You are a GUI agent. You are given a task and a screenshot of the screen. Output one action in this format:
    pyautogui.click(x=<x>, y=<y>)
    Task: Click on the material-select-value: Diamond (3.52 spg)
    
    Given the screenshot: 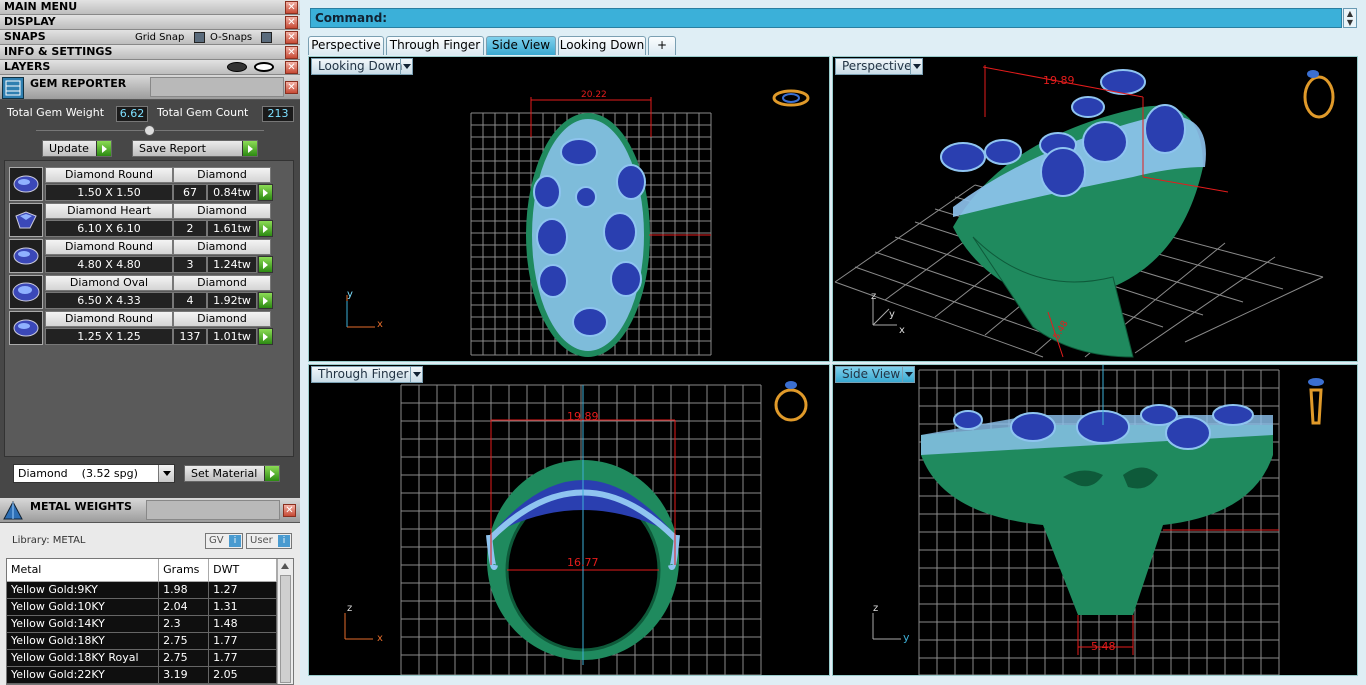 What is the action you would take?
    pyautogui.click(x=78, y=473)
    